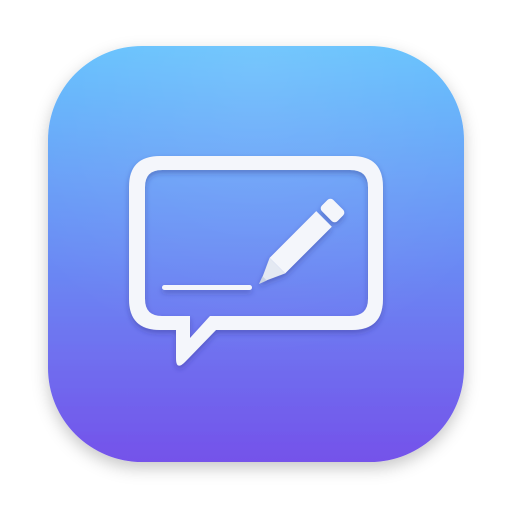 Image resolution: width=512 pixels, height=512 pixels. Describe the element at coordinates (207, 287) in the screenshot. I see `text-line` at that location.